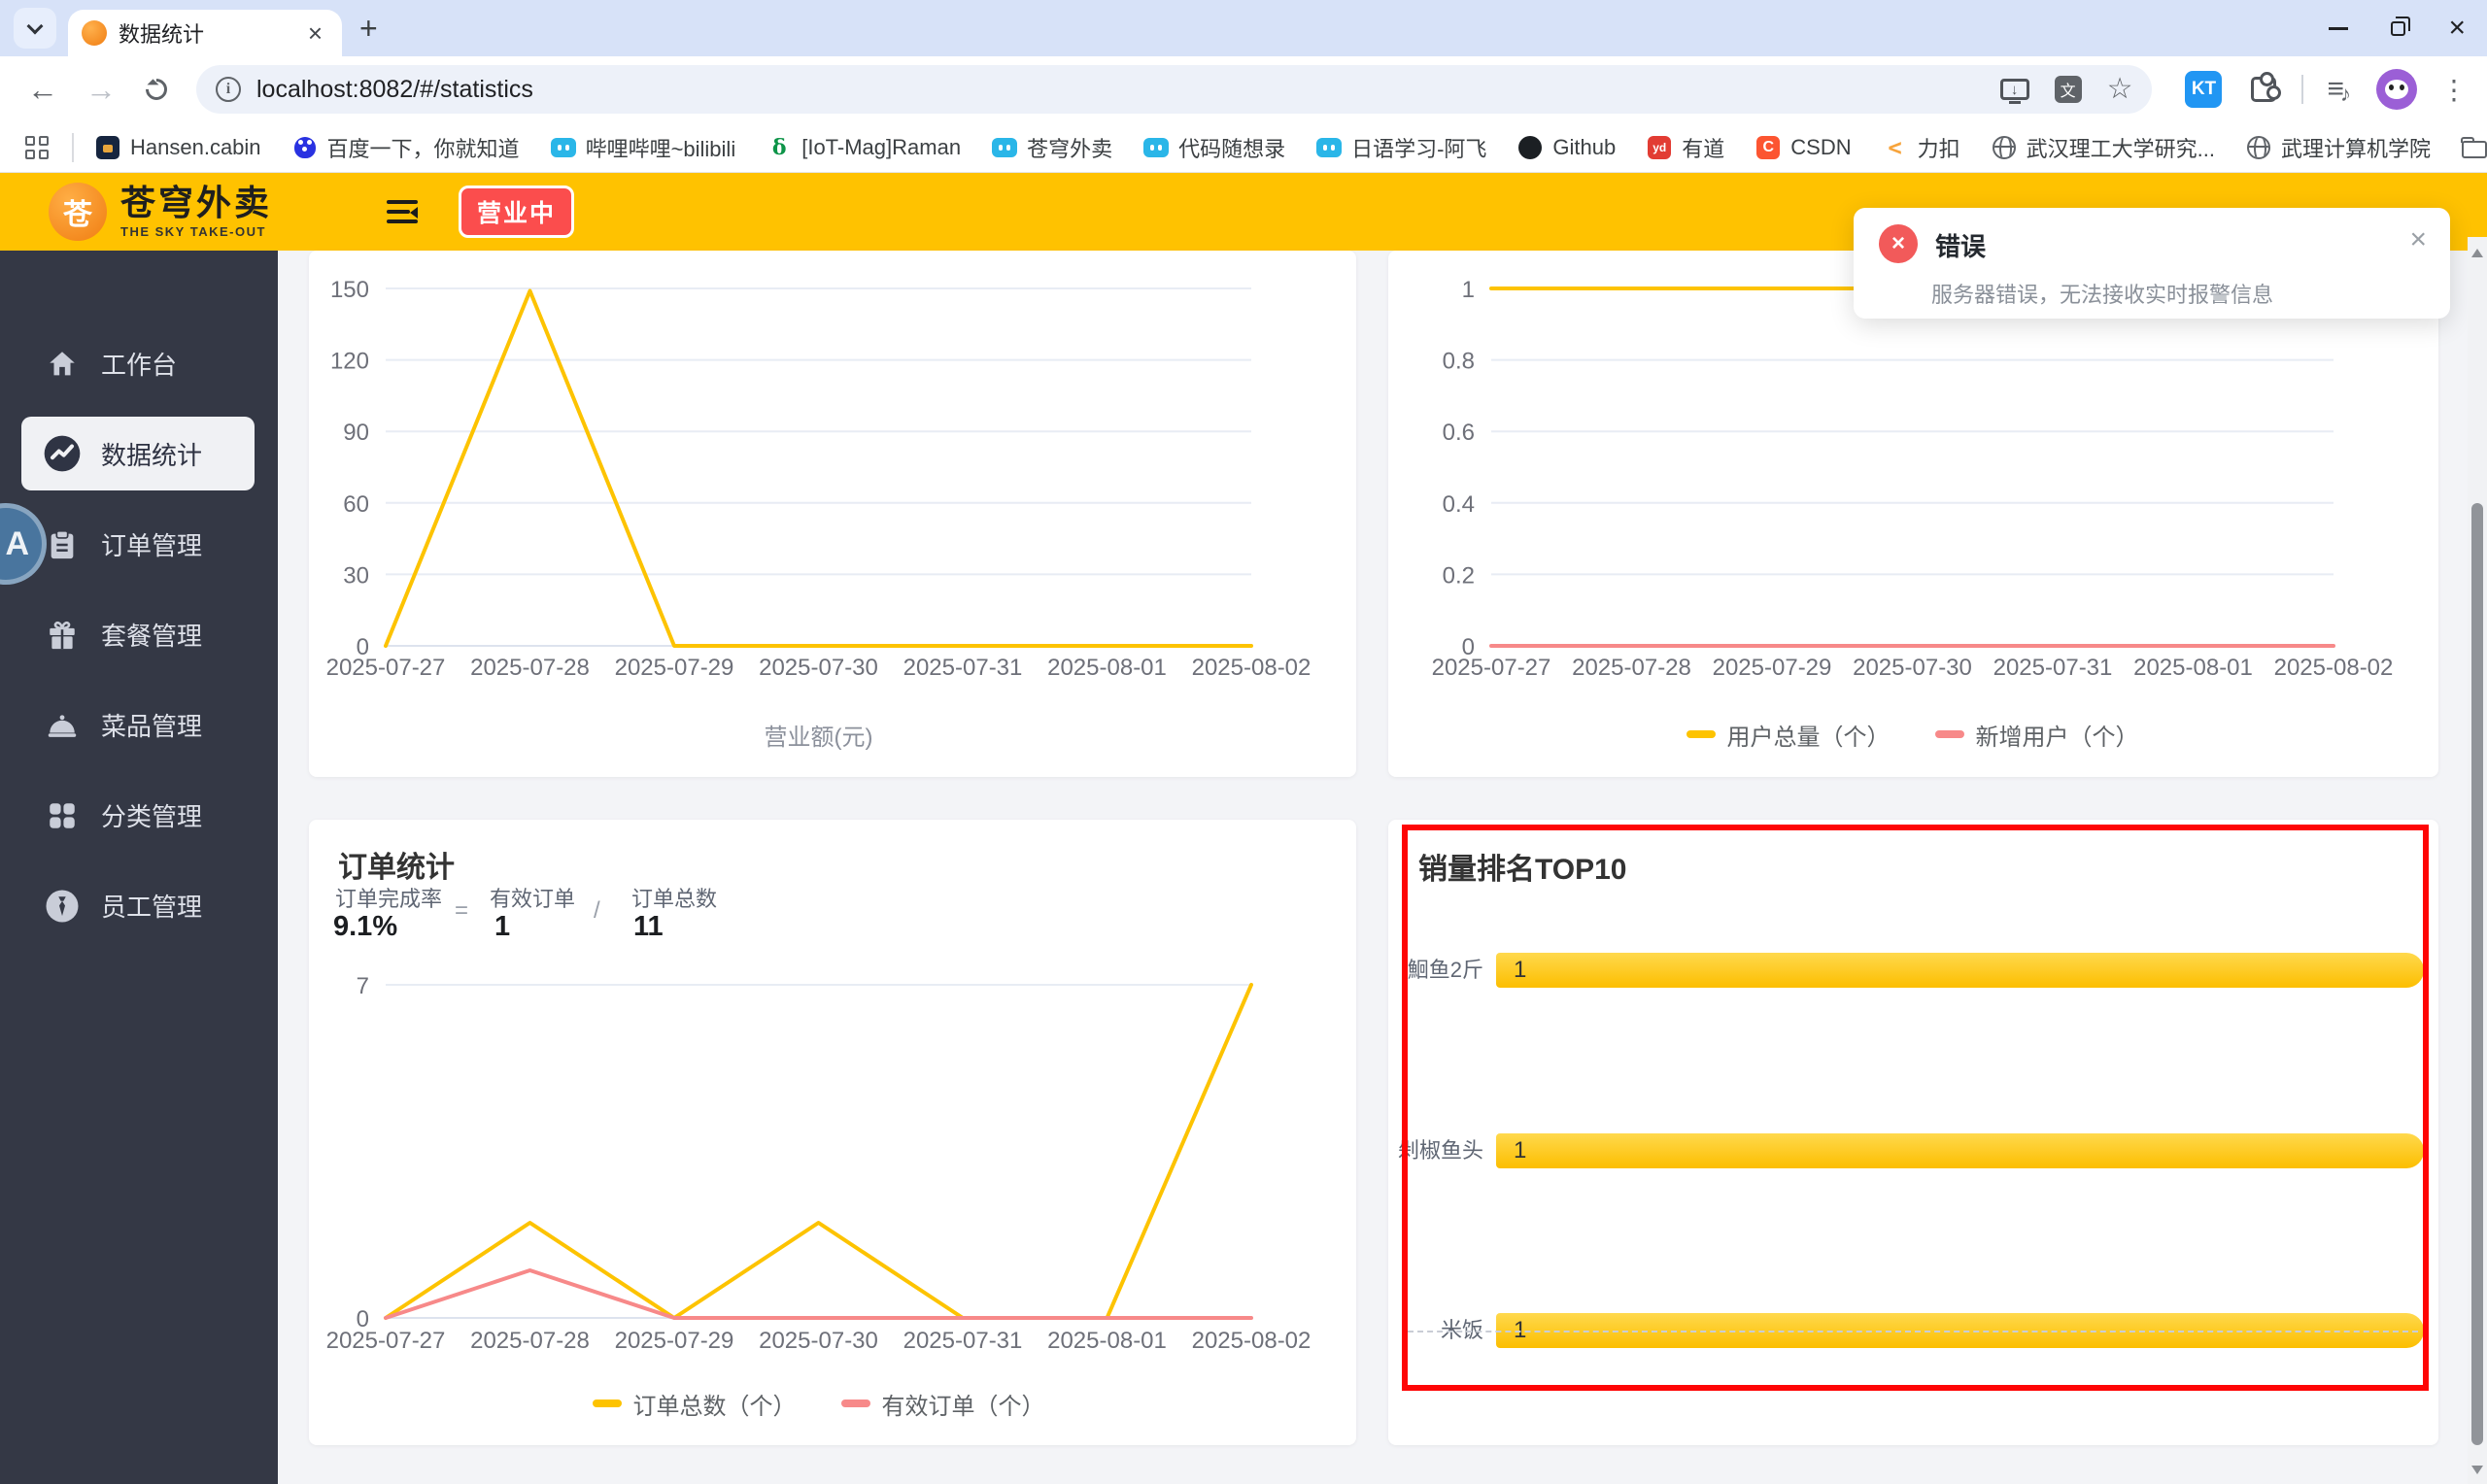  I want to click on panda-avatar-icon, so click(2396, 90).